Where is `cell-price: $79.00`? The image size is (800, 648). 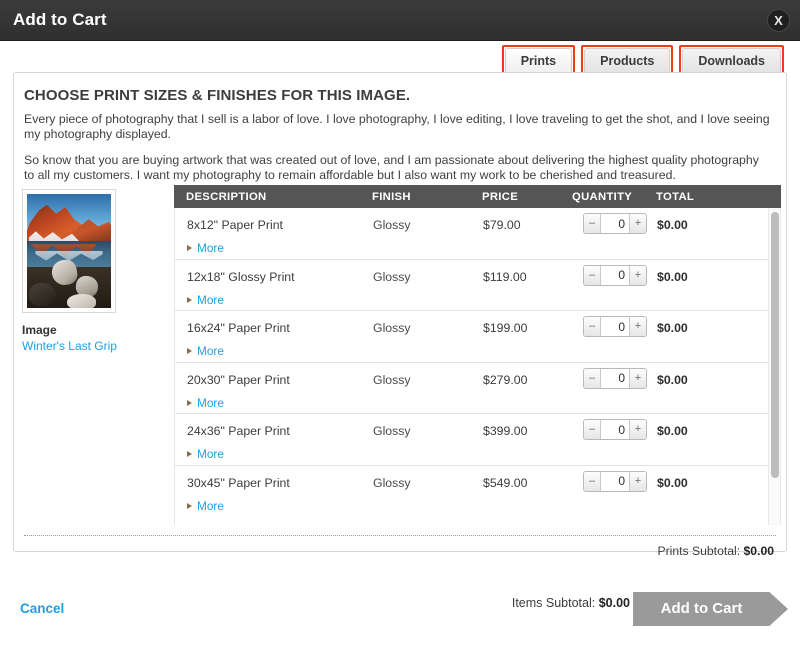
cell-price: $79.00 is located at coordinates (502, 225).